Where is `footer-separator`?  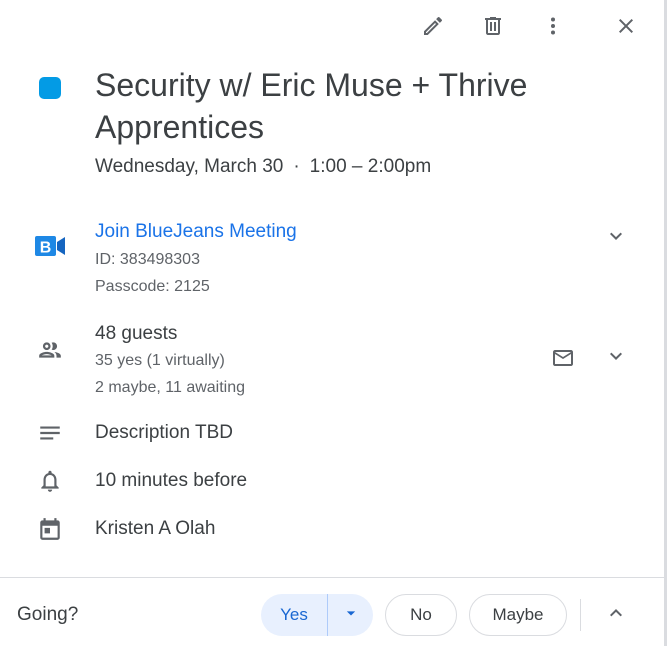
footer-separator is located at coordinates (580, 615).